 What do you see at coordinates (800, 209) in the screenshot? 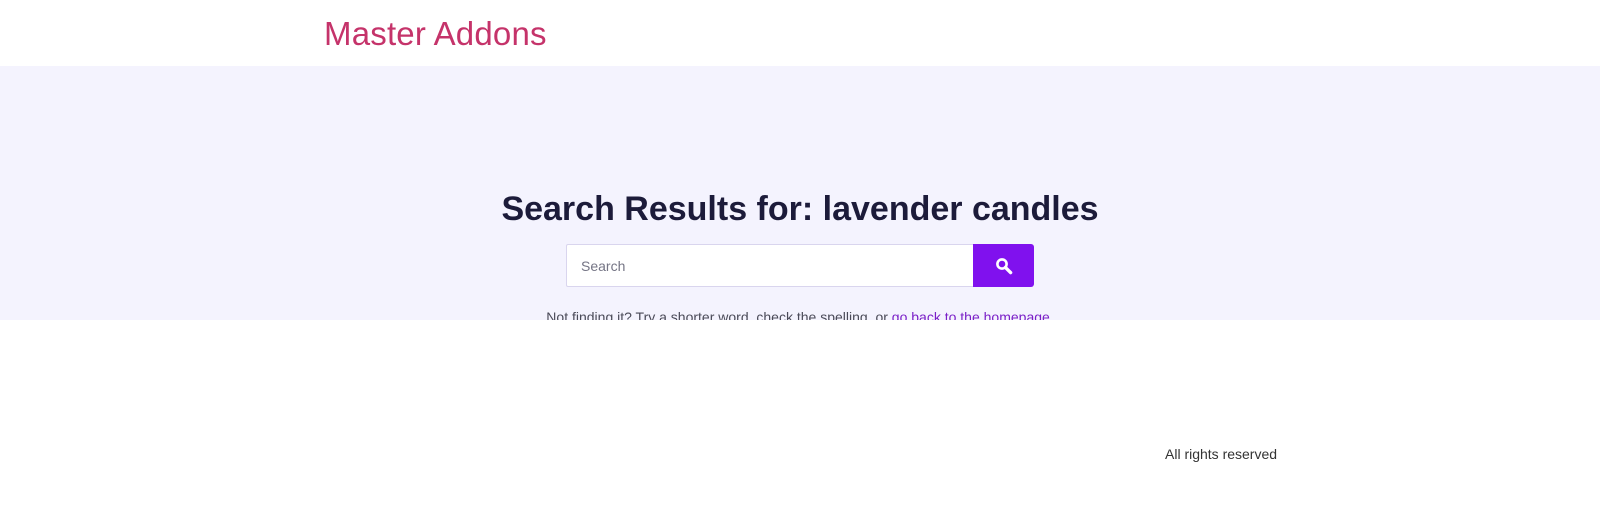
I see `page-title: Search Results for: lavender candles` at bounding box center [800, 209].